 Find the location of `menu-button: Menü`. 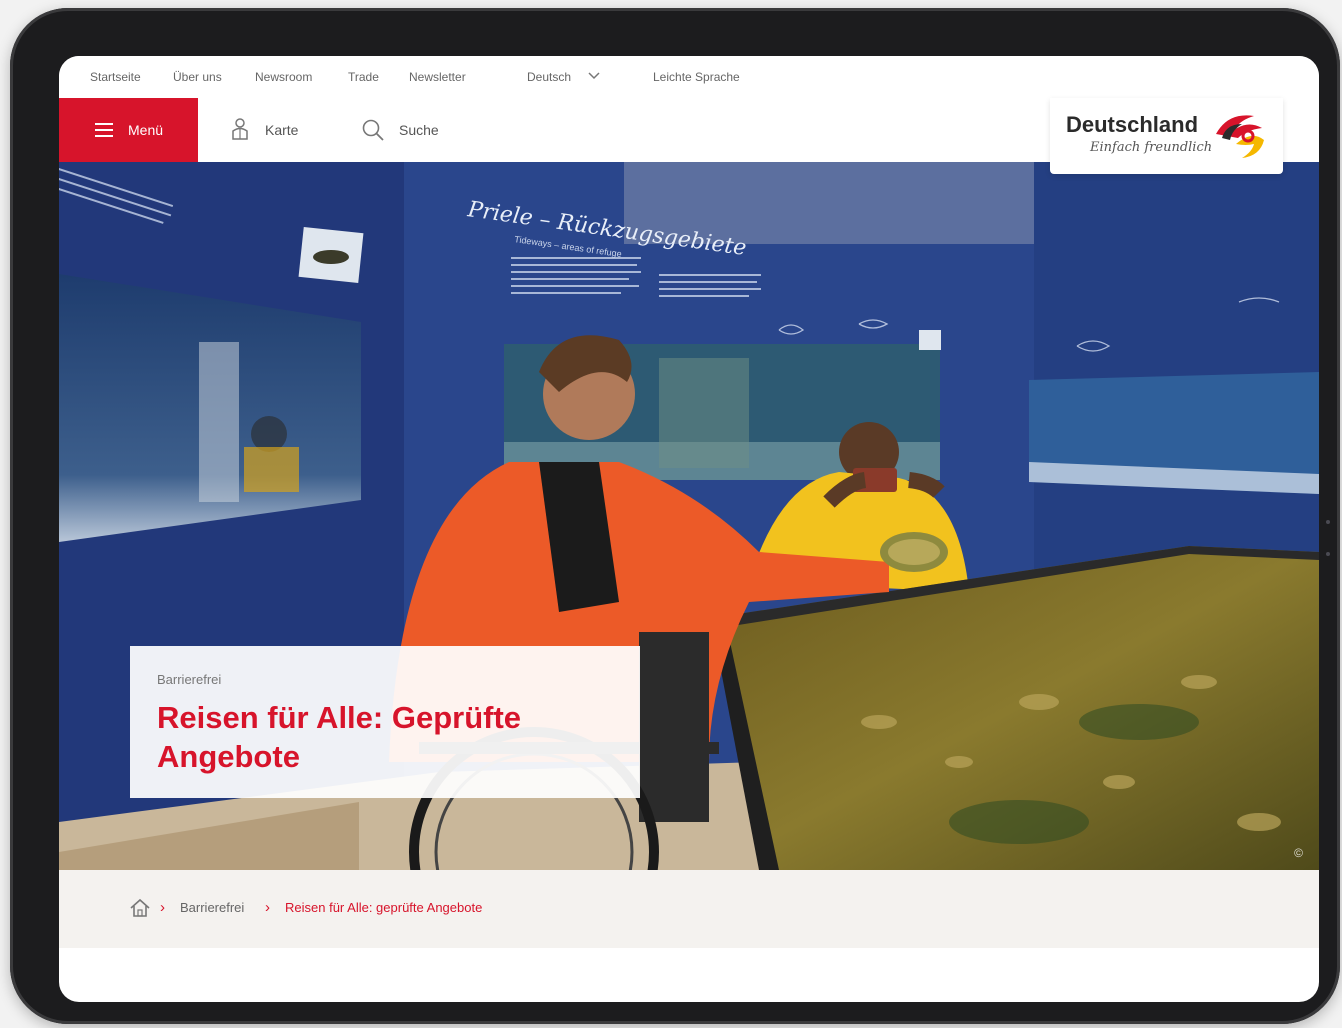

menu-button: Menü is located at coordinates (128, 130).